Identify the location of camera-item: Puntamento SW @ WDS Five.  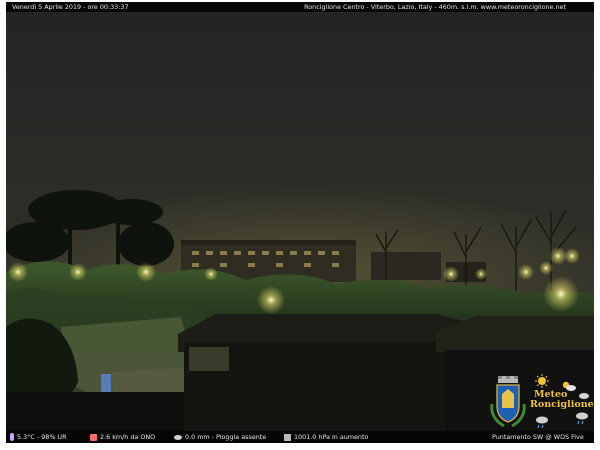
(538, 437).